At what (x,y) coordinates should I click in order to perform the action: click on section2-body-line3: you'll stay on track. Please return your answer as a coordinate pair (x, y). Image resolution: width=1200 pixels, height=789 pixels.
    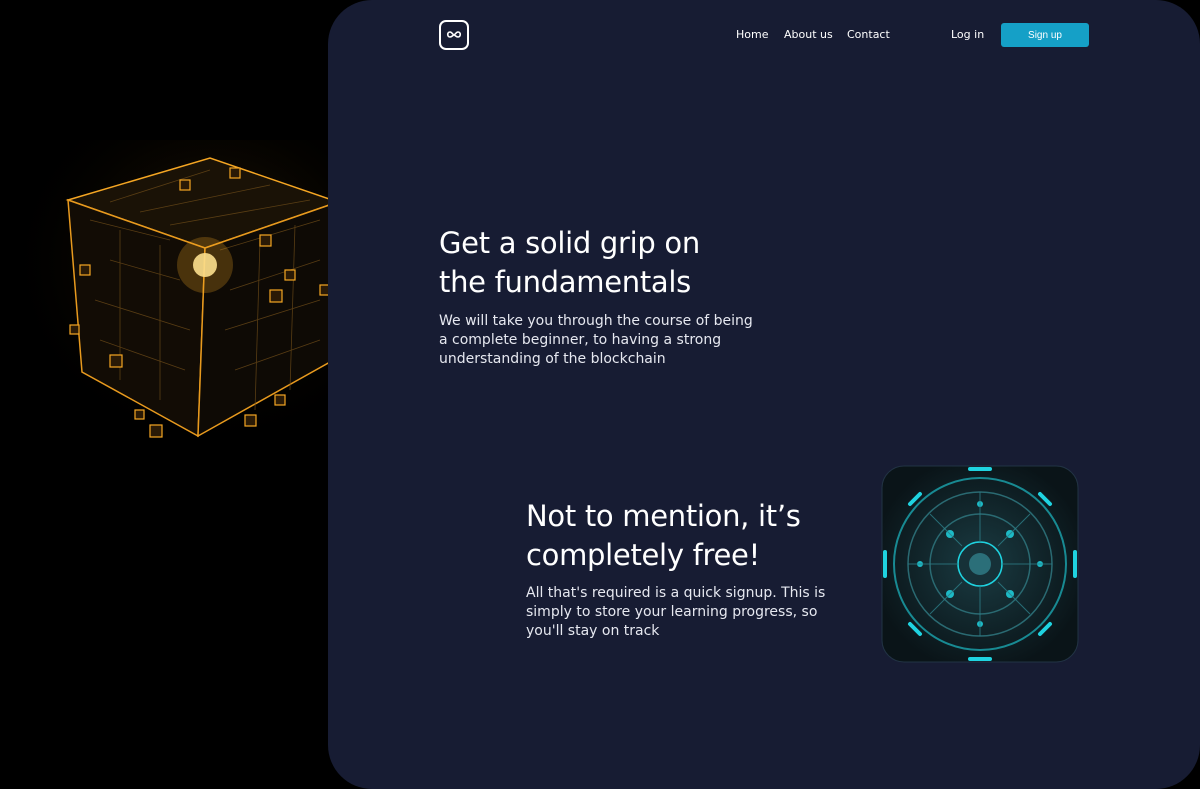
    Looking at the image, I should click on (593, 631).